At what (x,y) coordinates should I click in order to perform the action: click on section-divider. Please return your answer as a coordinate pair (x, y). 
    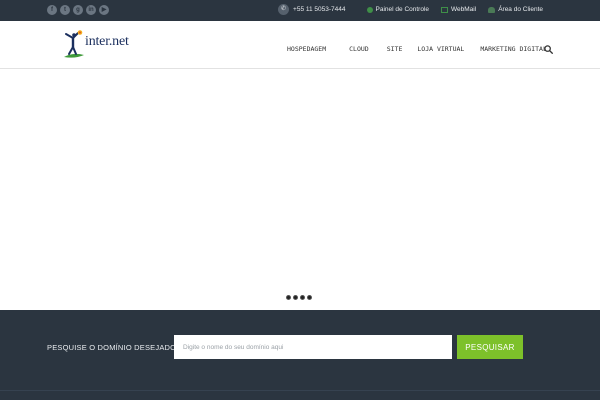
    Looking at the image, I should click on (300, 390).